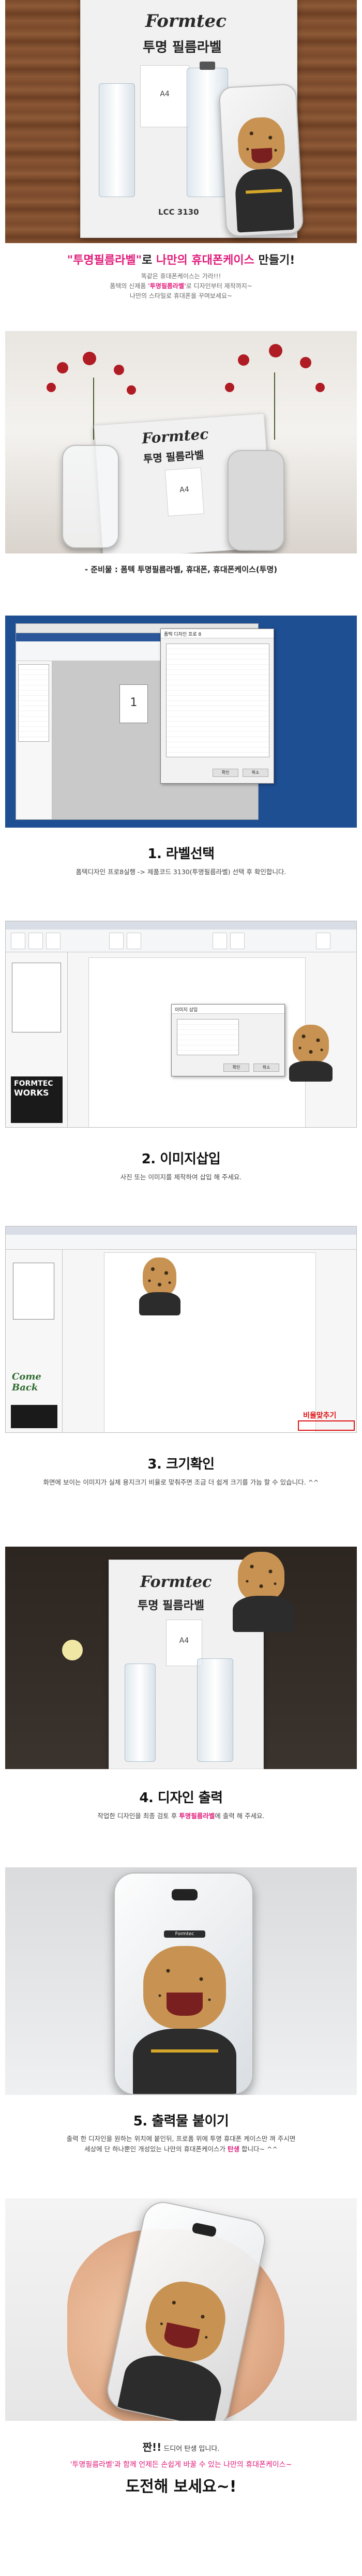  I want to click on ratio-fit-highlight, so click(326, 1426).